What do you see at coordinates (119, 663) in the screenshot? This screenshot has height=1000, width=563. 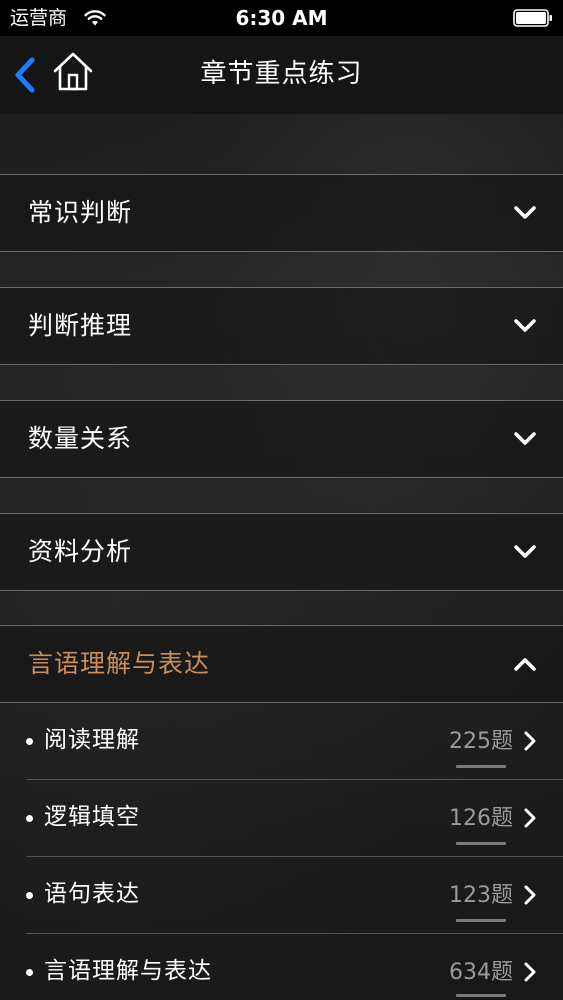 I see `section-label: 言语理解与表达` at bounding box center [119, 663].